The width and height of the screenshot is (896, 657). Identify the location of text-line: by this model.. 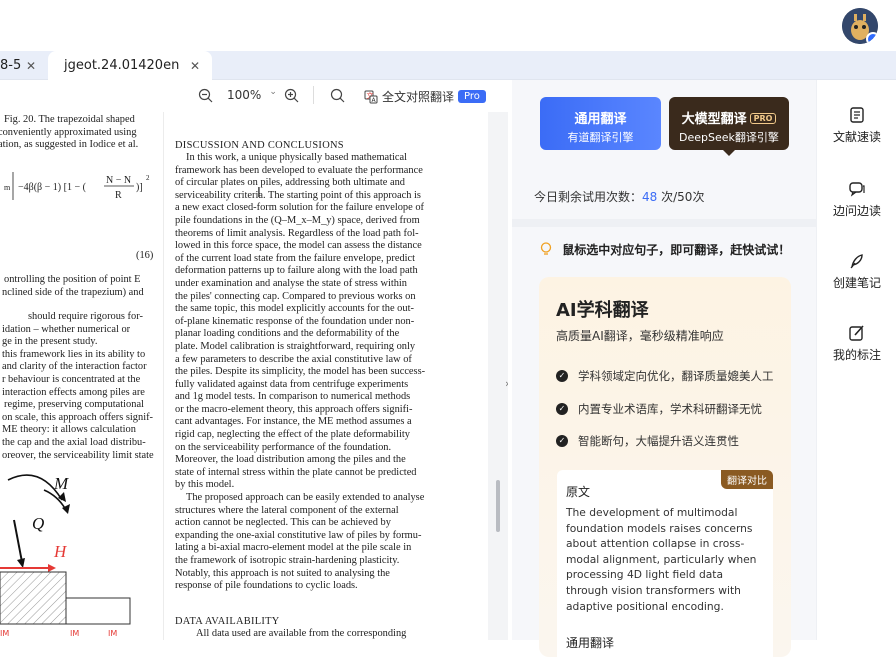
(205, 485).